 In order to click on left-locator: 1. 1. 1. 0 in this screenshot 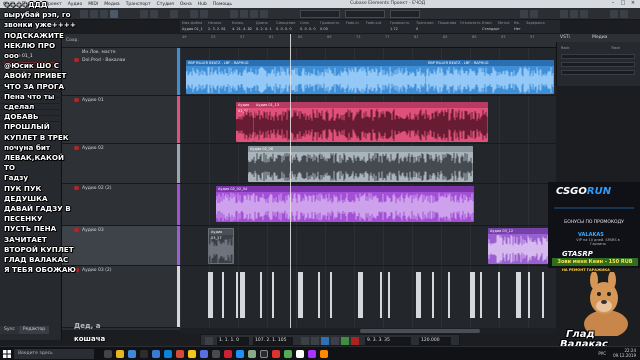, I will do `click(233, 341)`.